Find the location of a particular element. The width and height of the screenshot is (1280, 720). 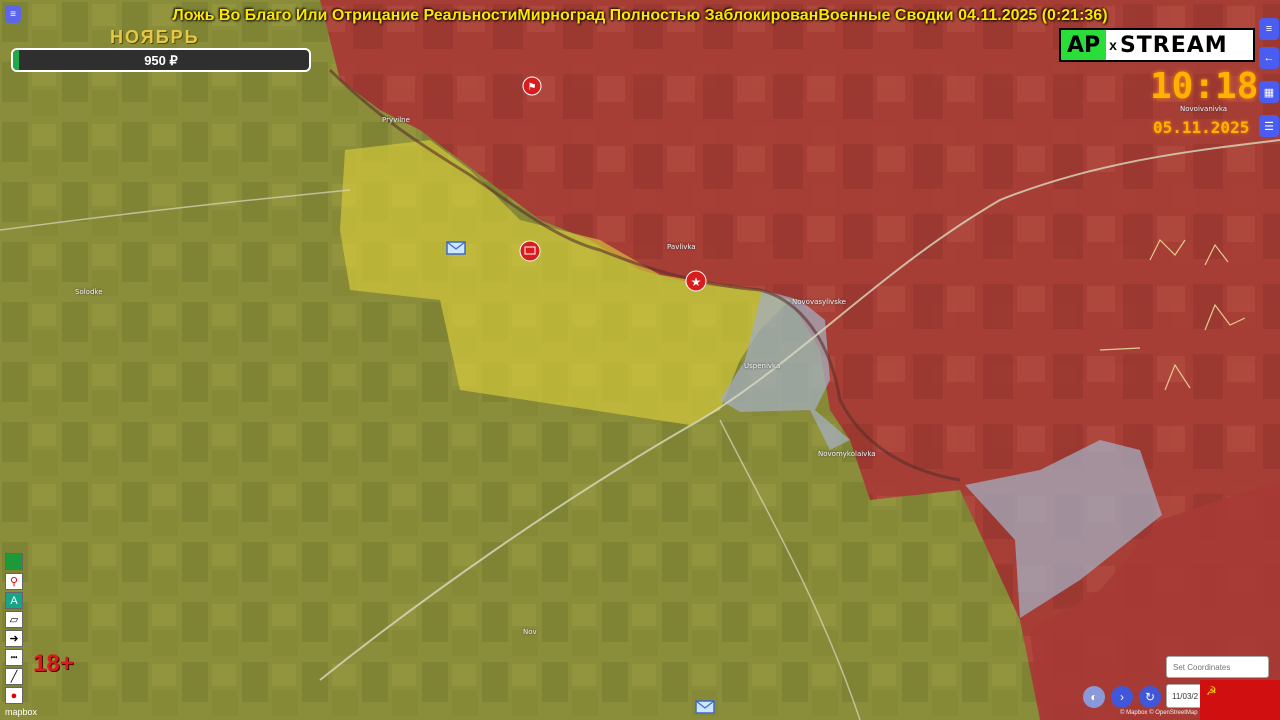

dashed-line-tool: ┅ is located at coordinates (14, 657).